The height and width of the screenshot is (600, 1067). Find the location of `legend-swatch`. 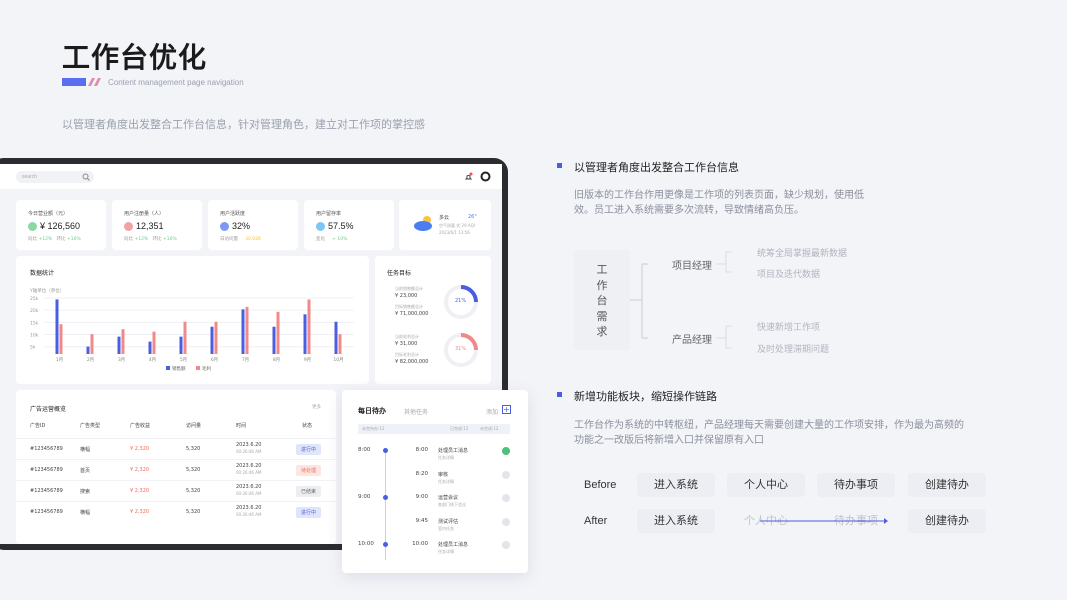

legend-swatch is located at coordinates (198, 368).